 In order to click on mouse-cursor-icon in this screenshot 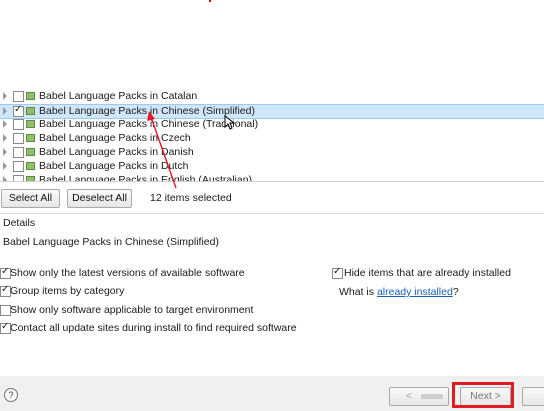, I will do `click(230, 122)`.